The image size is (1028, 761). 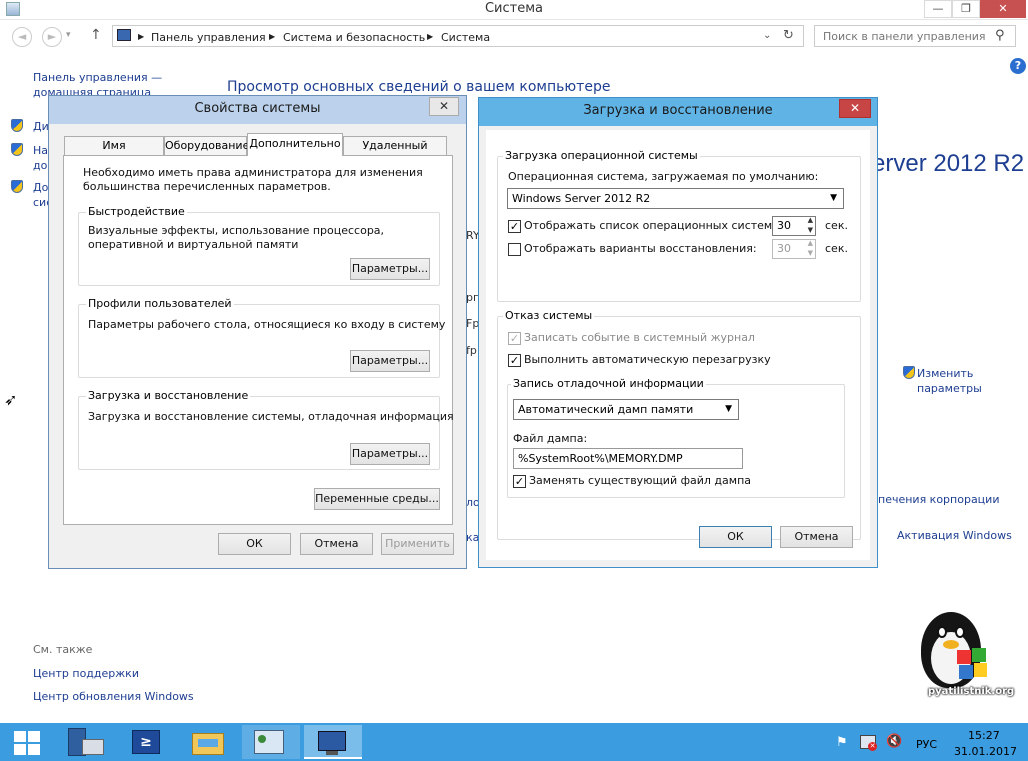 I want to click on sidebar-item-device-manager: Ди, so click(x=41, y=126).